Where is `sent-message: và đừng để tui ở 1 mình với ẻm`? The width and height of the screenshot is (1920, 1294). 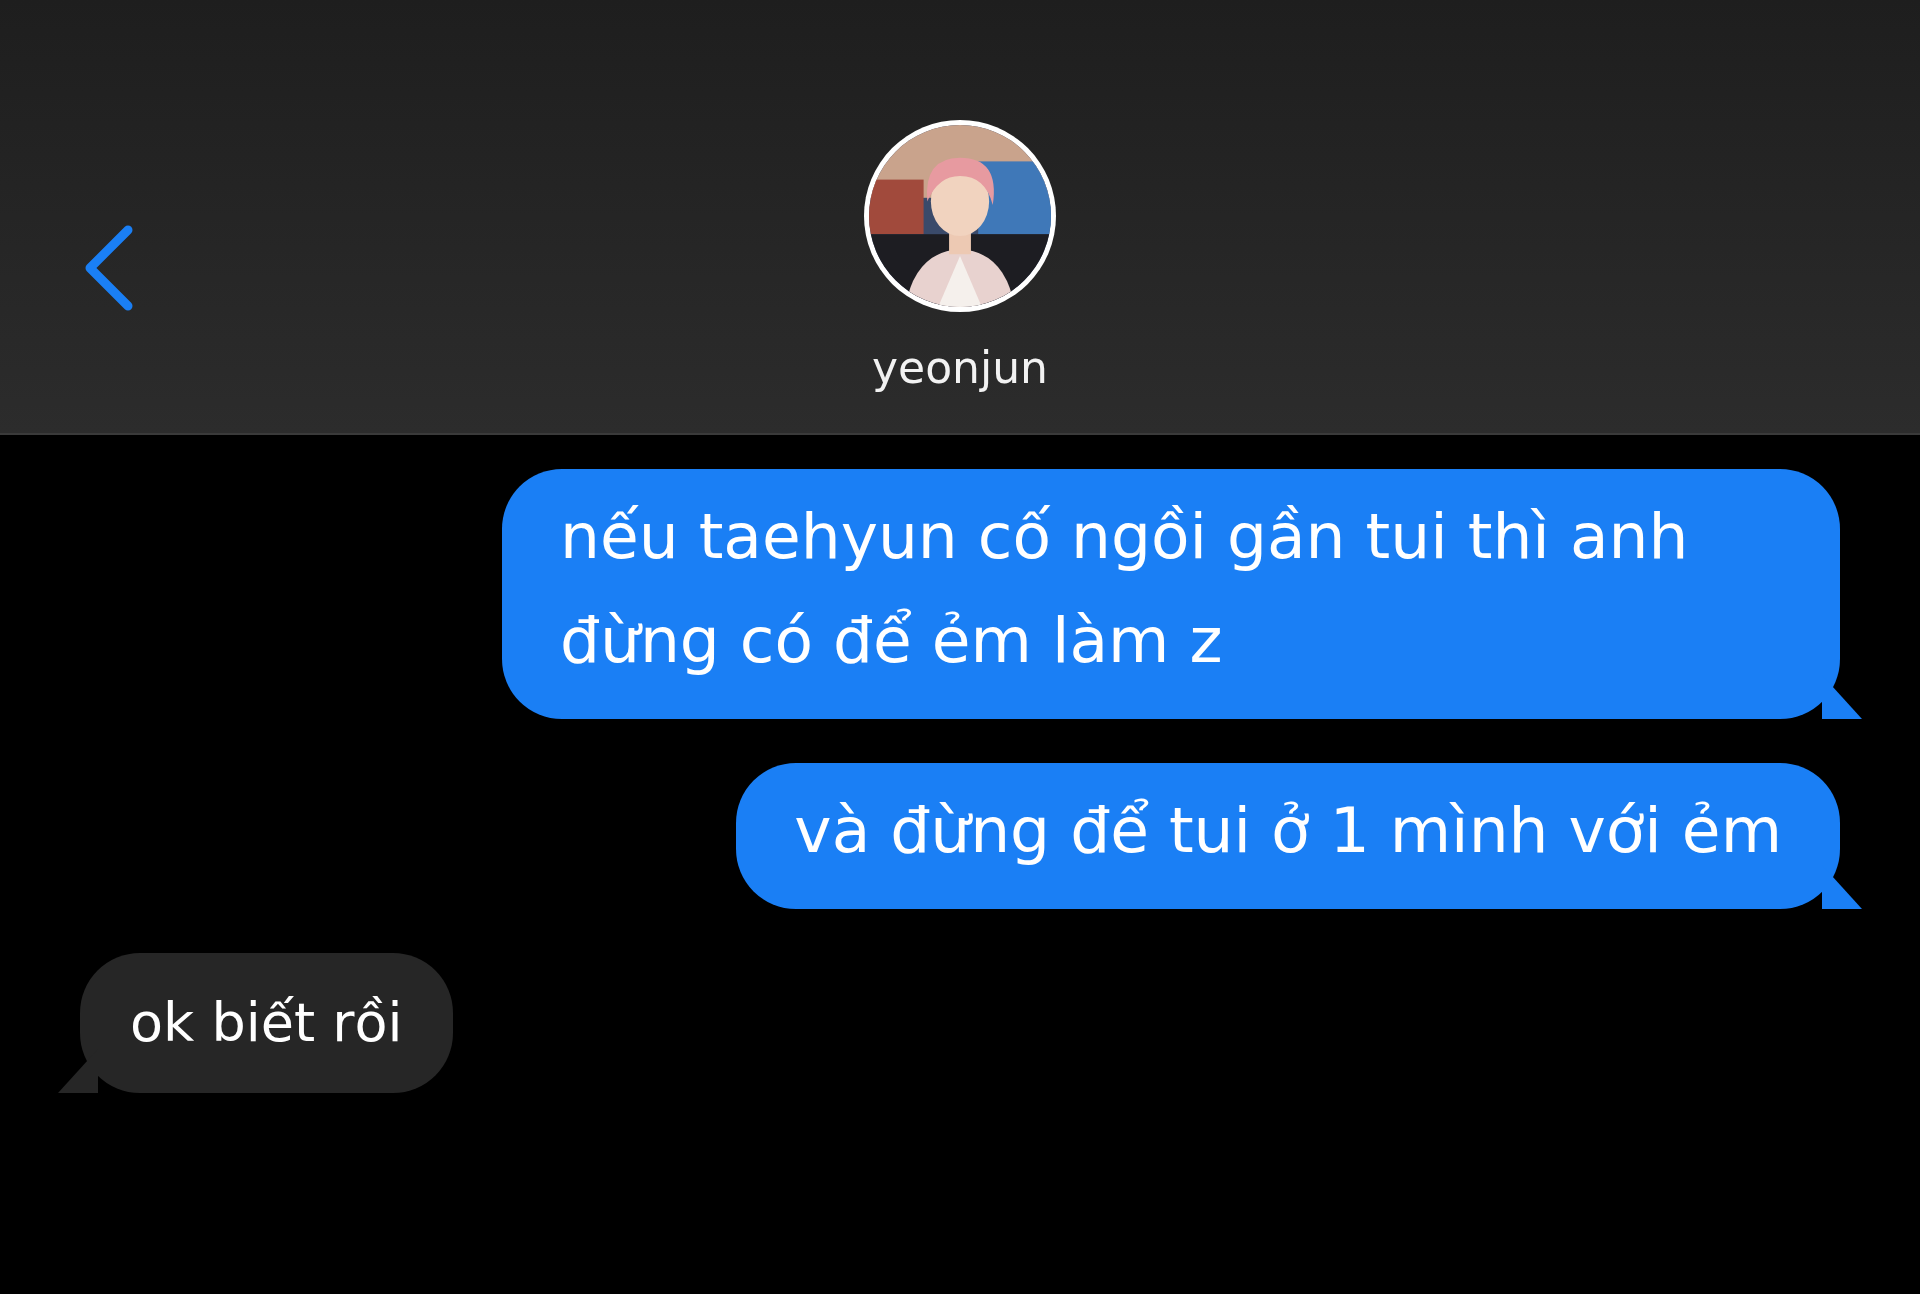 sent-message: và đừng để tui ở 1 mình với ẻm is located at coordinates (1299, 836).